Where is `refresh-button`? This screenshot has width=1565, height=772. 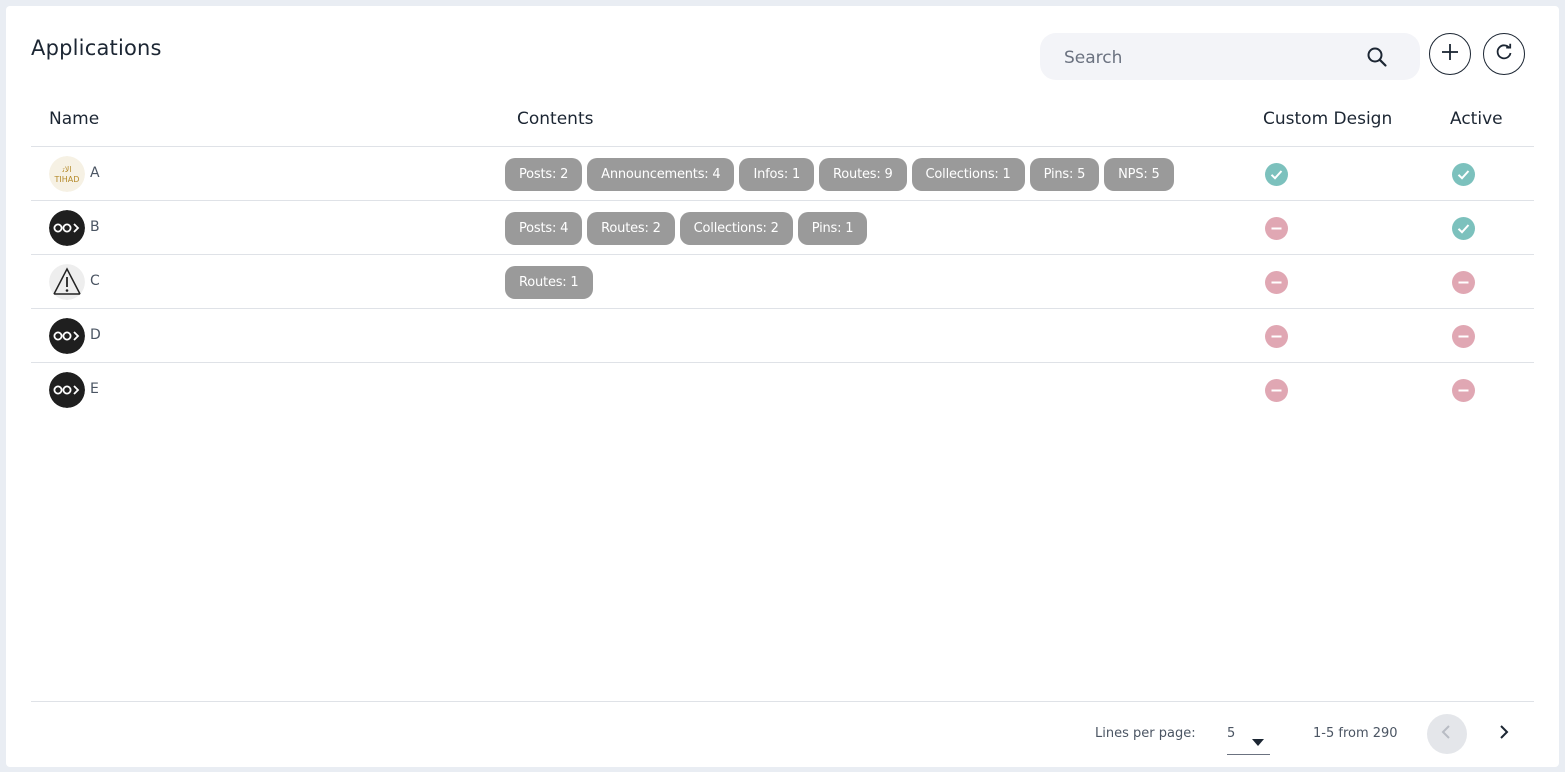 refresh-button is located at coordinates (1504, 54).